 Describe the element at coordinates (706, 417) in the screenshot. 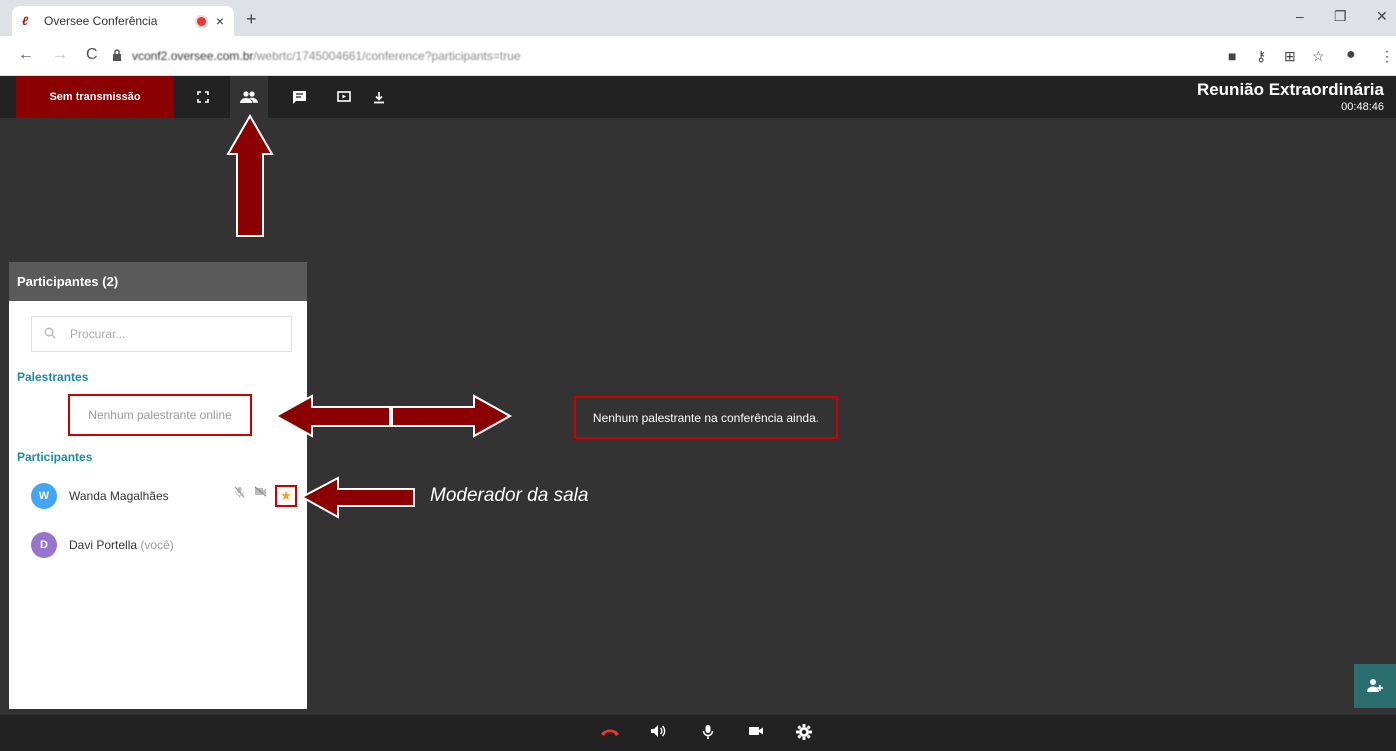

I see `no-speaker-conference-message: Nenhum palestrante na conferência ainda.` at that location.